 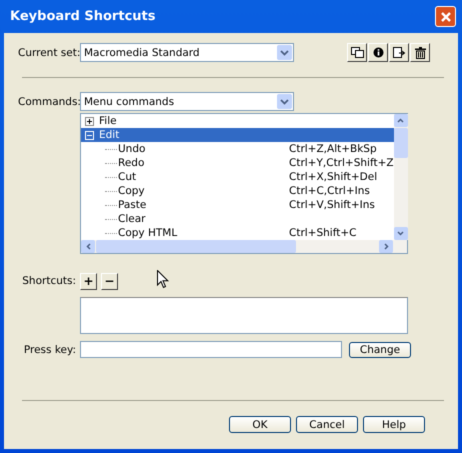 I want to click on info-button, so click(x=378, y=52).